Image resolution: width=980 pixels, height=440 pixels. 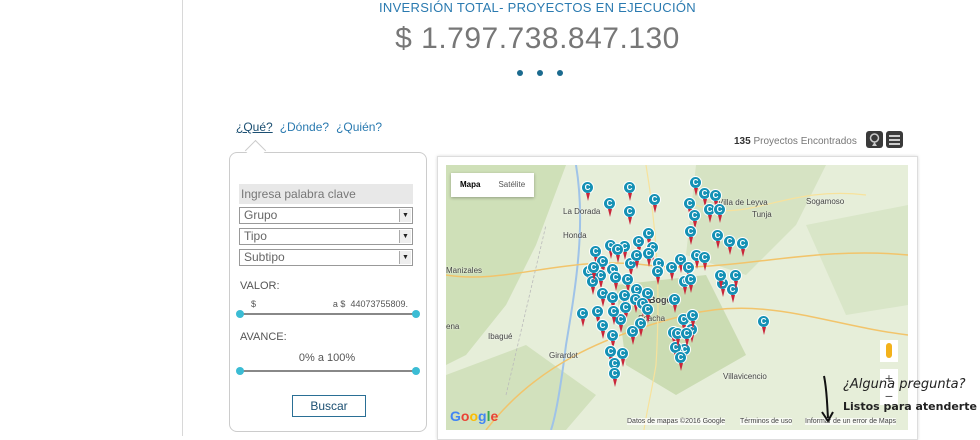 What do you see at coordinates (254, 304) in the screenshot?
I see `valor-min: $` at bounding box center [254, 304].